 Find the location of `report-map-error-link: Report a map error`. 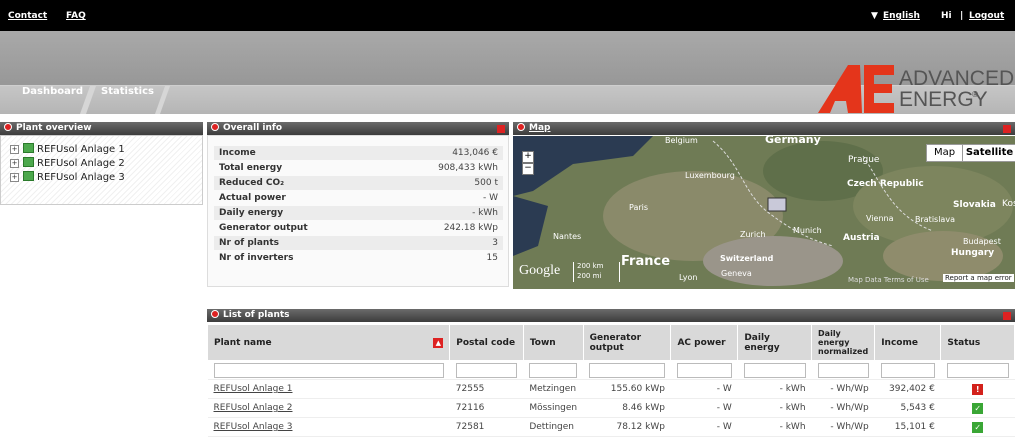

report-map-error-link: Report a map error is located at coordinates (978, 278).